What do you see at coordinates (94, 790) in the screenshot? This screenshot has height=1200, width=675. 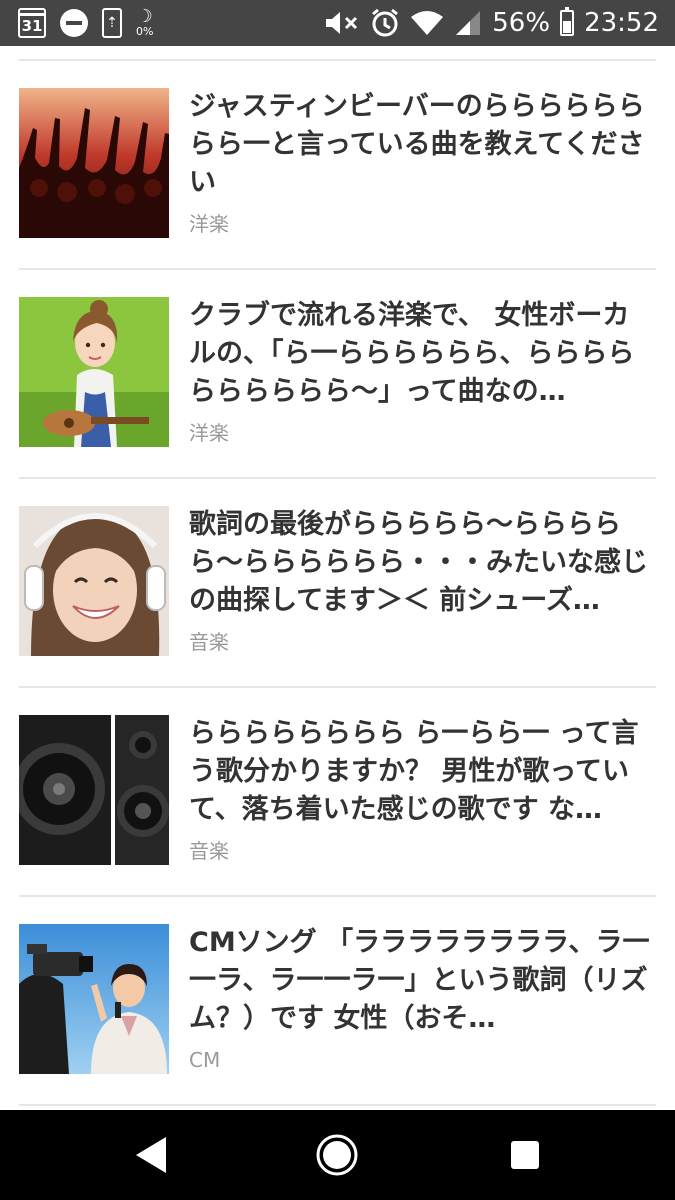 I see `thumbnail-speakers` at bounding box center [94, 790].